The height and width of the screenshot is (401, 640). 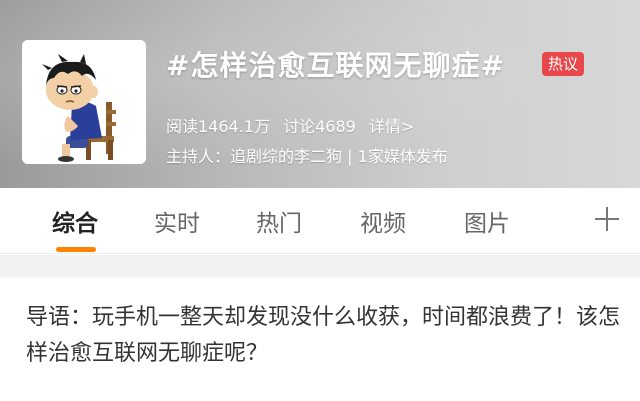 I want to click on topic-avatar, so click(x=84, y=102).